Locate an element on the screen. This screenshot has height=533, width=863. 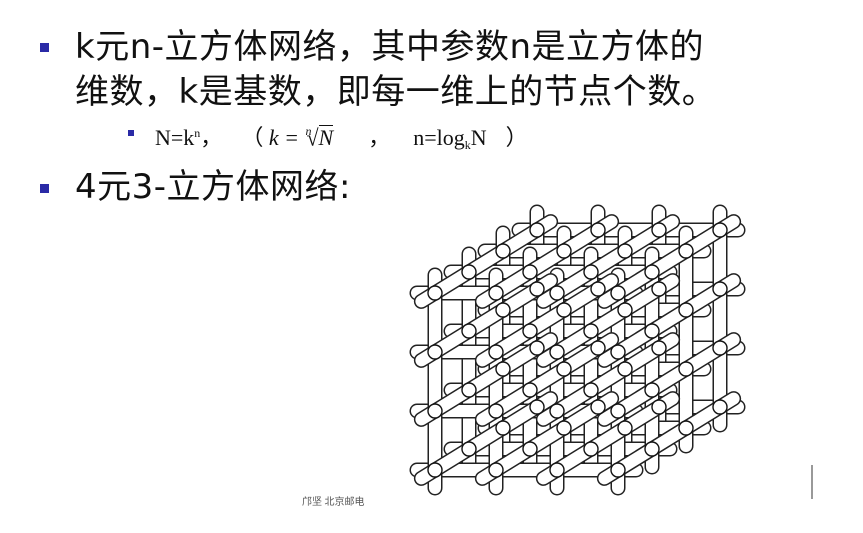
formula-k-equals: k = is located at coordinates (283, 137).